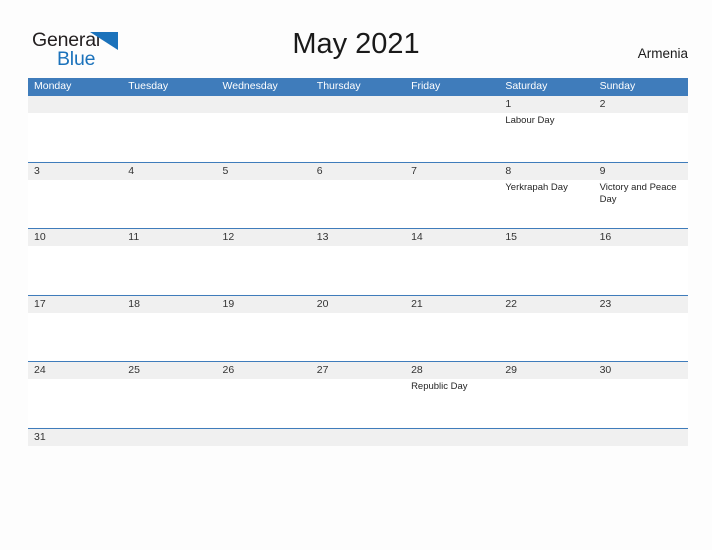 This screenshot has width=712, height=550. I want to click on day-number: 23, so click(641, 304).